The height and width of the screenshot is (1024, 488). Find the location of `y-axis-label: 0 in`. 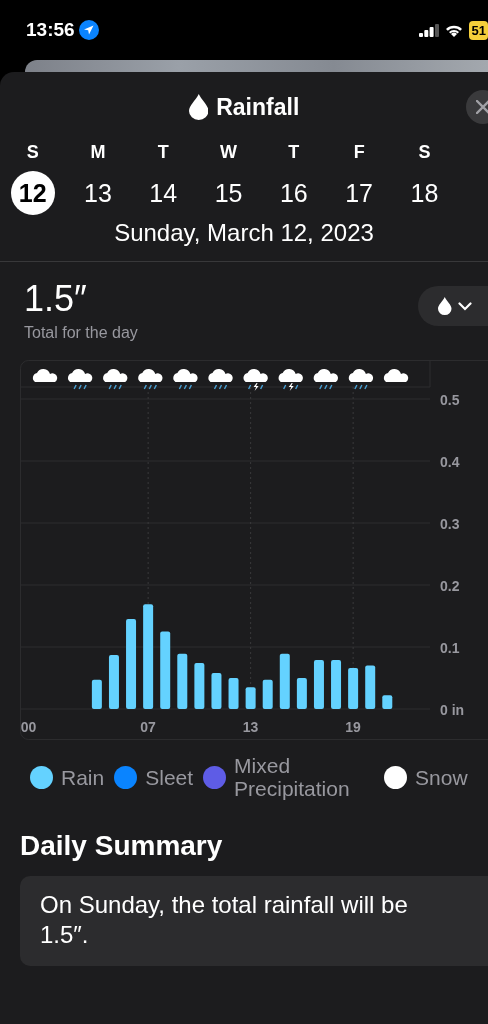

y-axis-label: 0 in is located at coordinates (452, 710).